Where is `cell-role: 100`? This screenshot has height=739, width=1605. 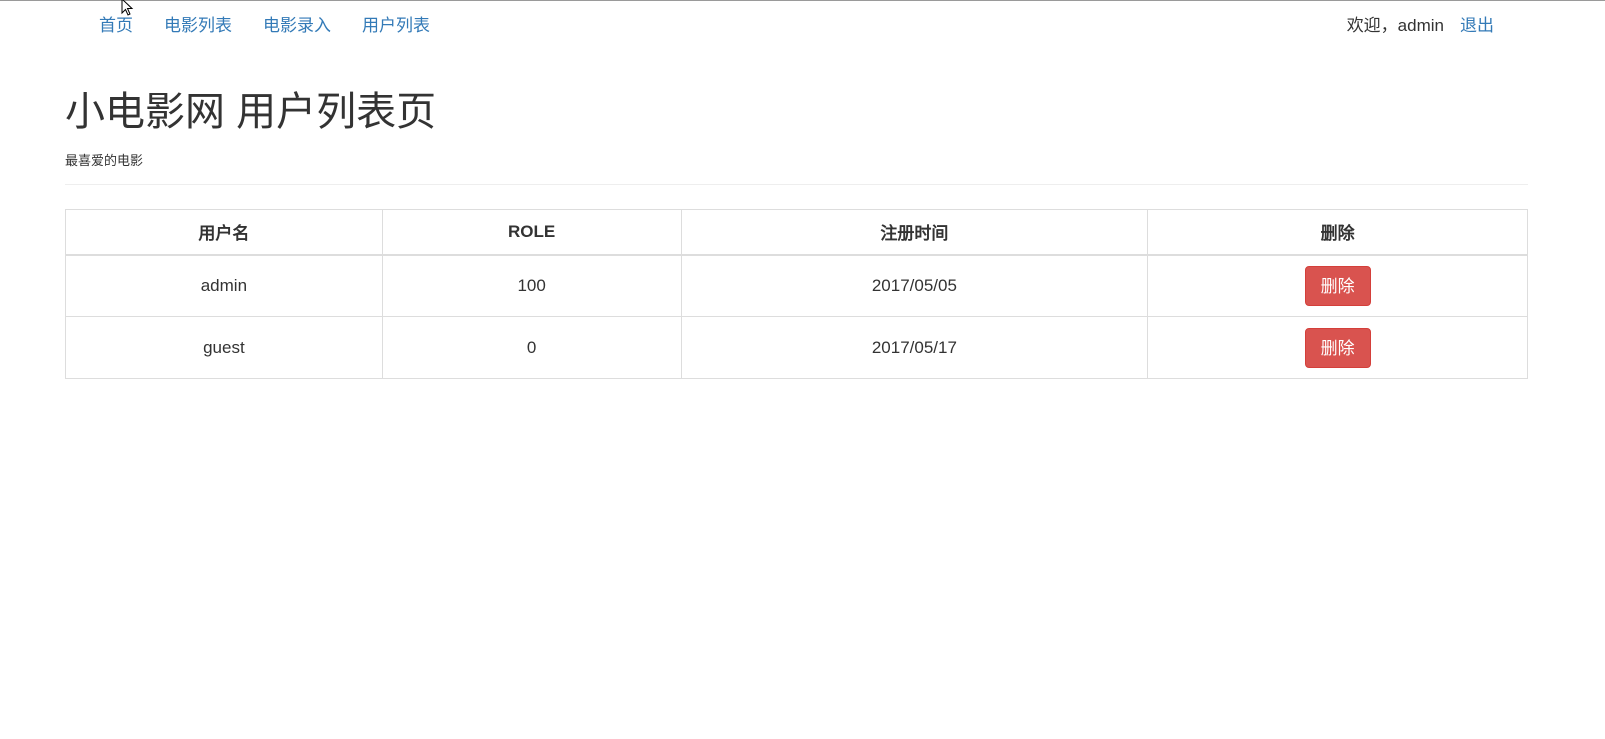 cell-role: 100 is located at coordinates (531, 285).